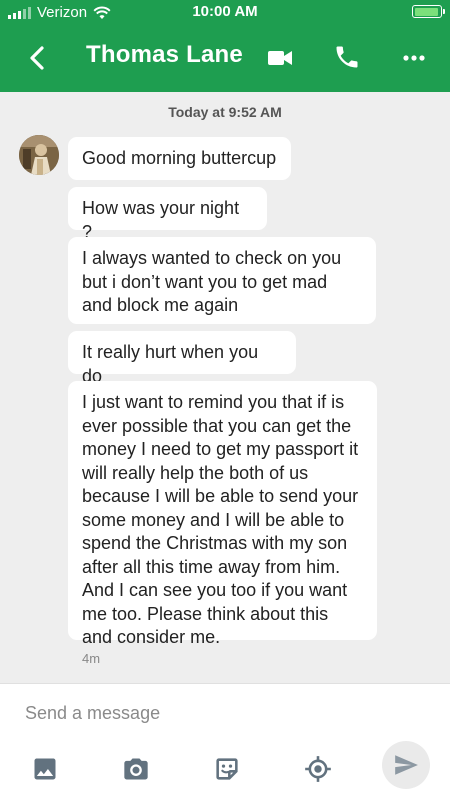  Describe the element at coordinates (182, 358) in the screenshot. I see `message-bubble: It really hurt when you do` at that location.